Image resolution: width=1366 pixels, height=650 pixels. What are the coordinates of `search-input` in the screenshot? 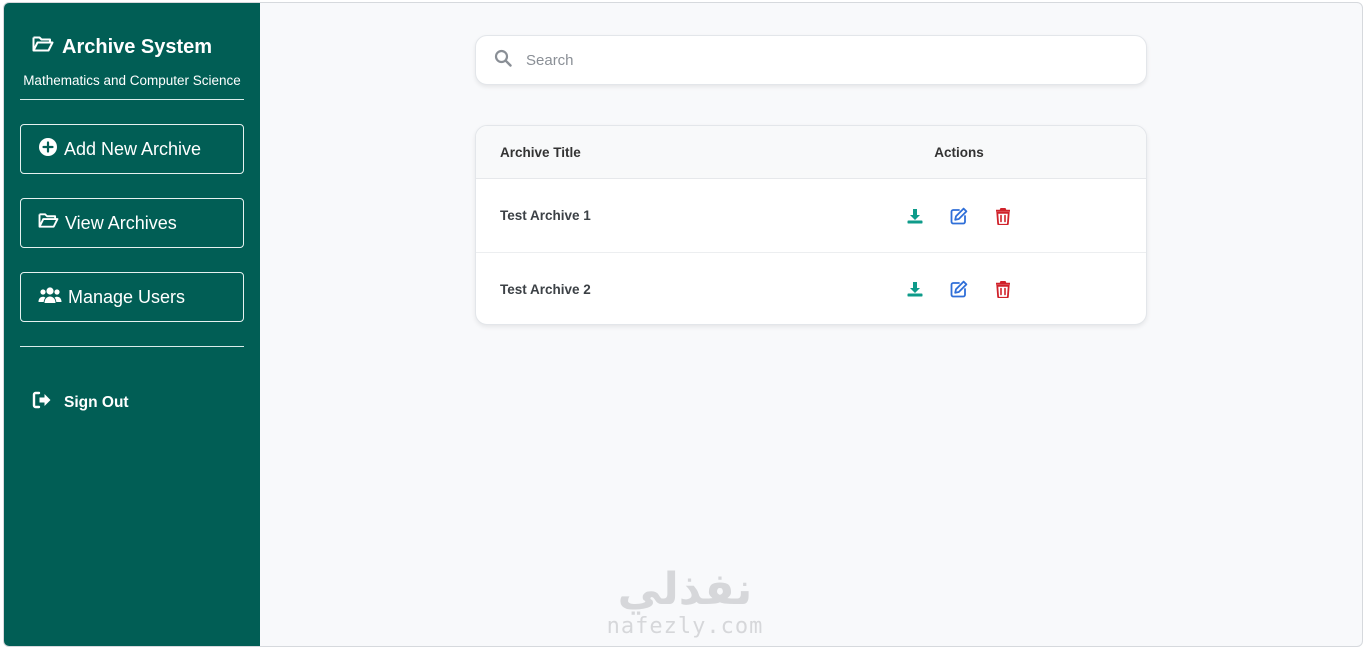 It's located at (806, 60).